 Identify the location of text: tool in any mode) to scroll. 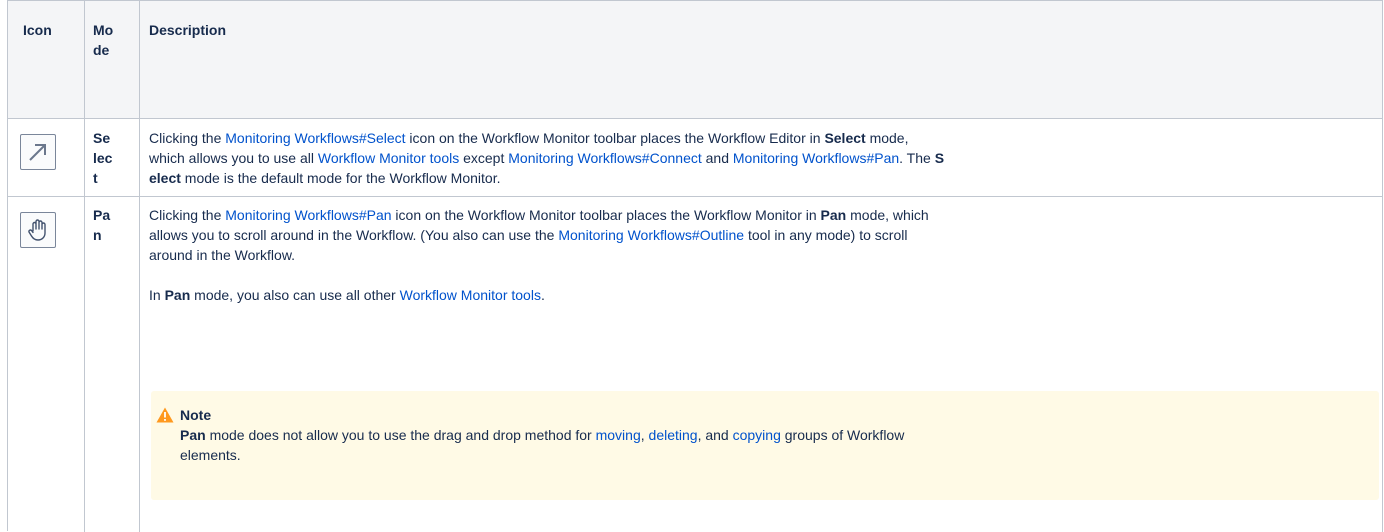
(826, 235).